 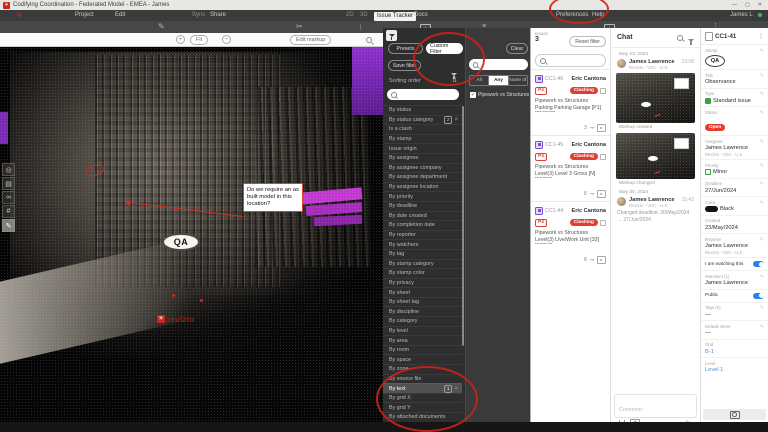 I want to click on filter-criterion: By stamp ×, so click(x=422, y=138).